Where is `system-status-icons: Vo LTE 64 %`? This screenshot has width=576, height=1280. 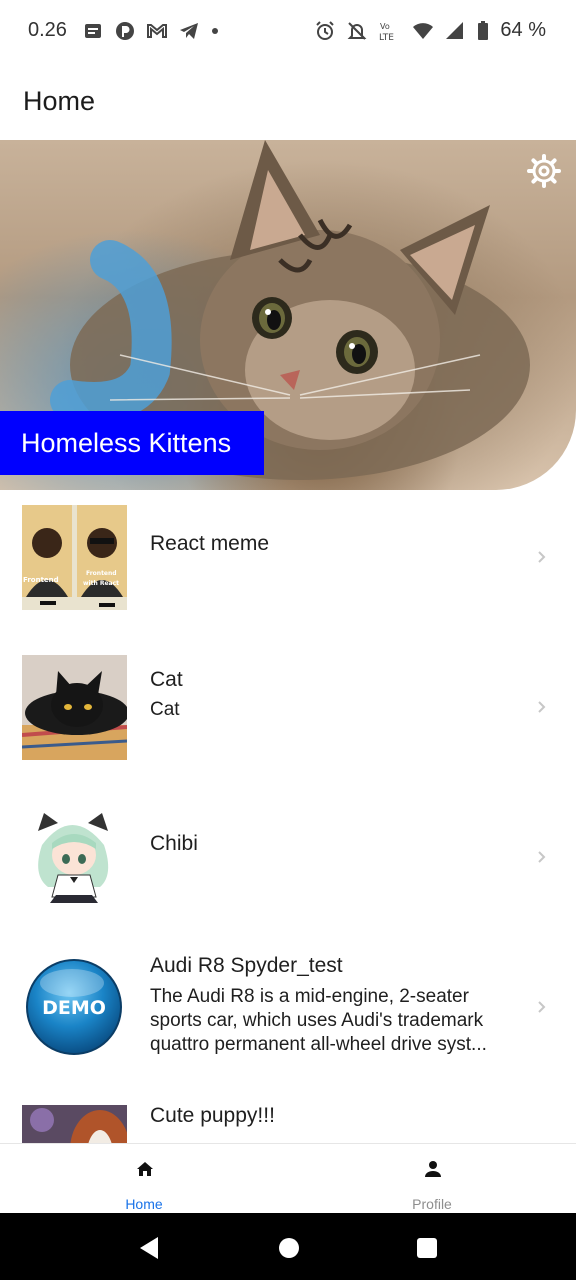 system-status-icons: Vo LTE 64 % is located at coordinates (430, 30).